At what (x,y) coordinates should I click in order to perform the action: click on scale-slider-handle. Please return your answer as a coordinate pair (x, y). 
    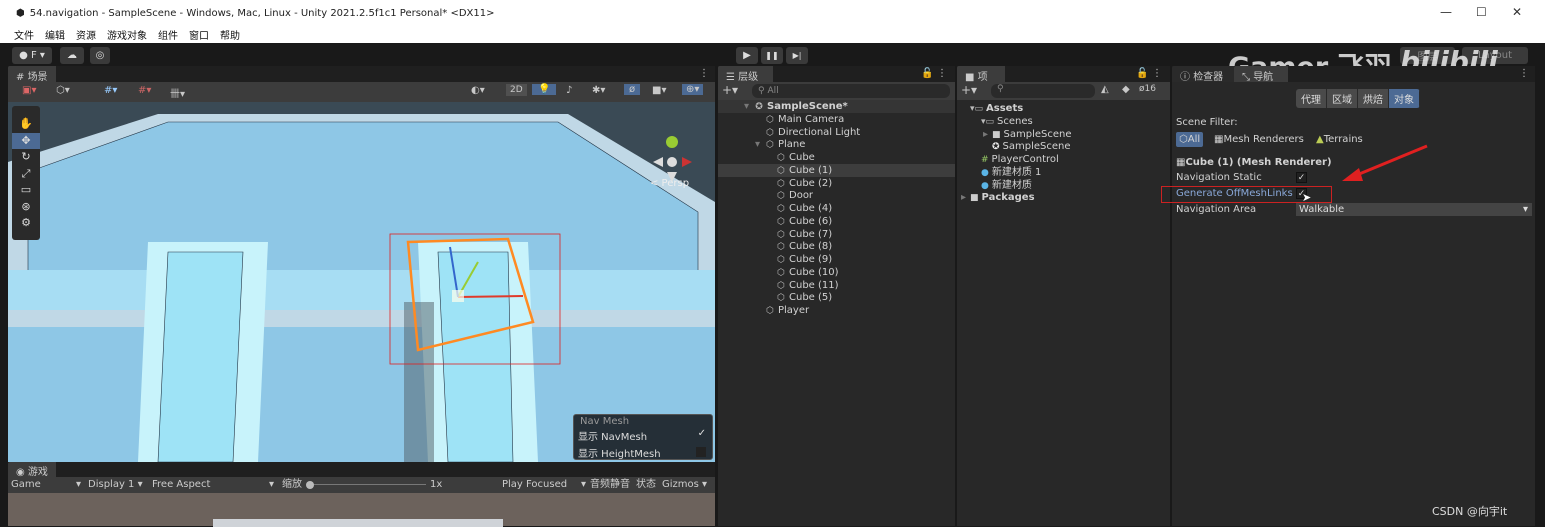
    Looking at the image, I should click on (310, 485).